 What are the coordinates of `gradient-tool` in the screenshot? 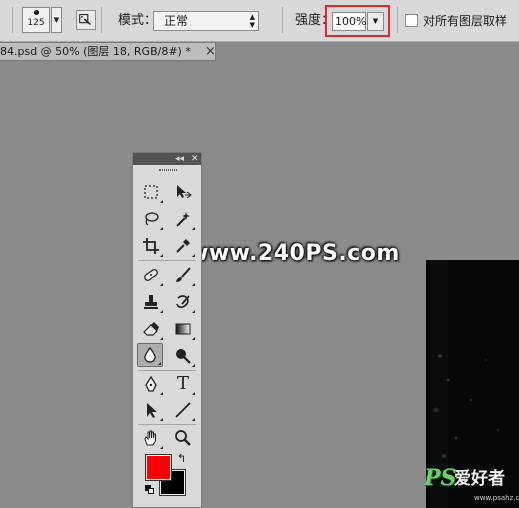 It's located at (183, 329).